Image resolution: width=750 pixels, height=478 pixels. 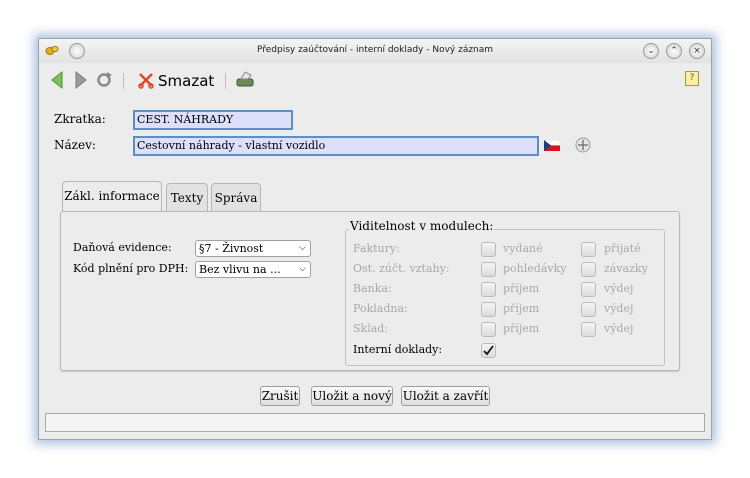 What do you see at coordinates (398, 349) in the screenshot?
I see `interni-doklady-label: Interní doklady:` at bounding box center [398, 349].